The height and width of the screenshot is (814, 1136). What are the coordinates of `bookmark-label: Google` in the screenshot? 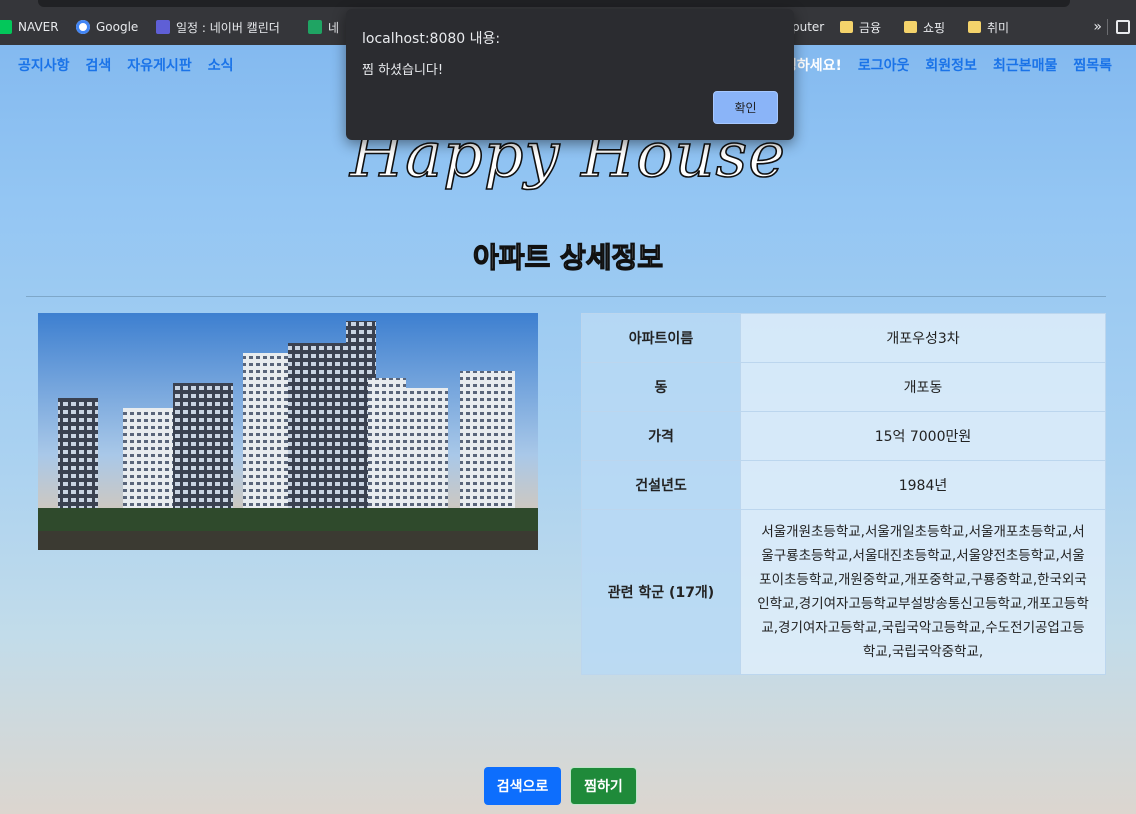 It's located at (117, 27).